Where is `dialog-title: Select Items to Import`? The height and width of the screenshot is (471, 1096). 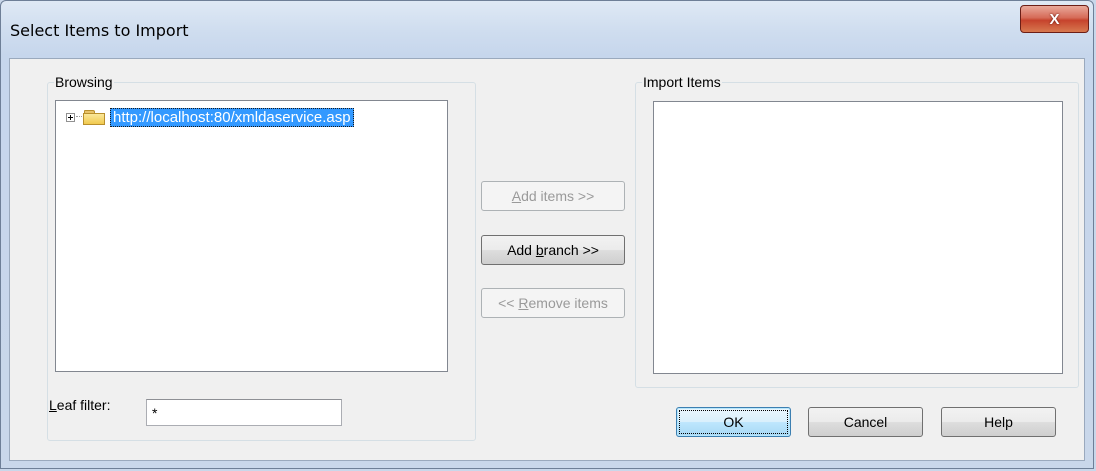 dialog-title: Select Items to Import is located at coordinates (99, 30).